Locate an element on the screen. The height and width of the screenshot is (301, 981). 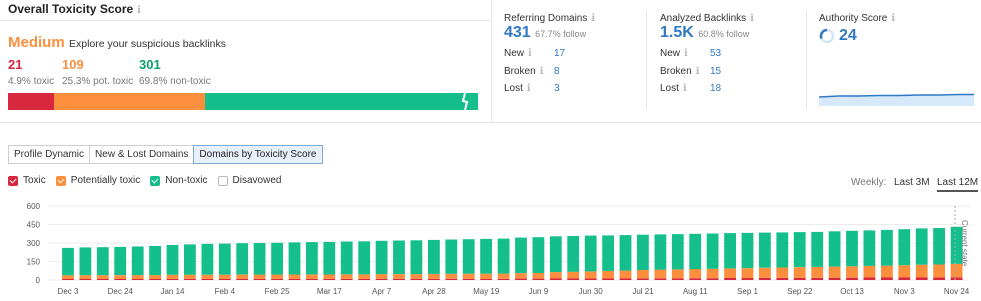
non-toxic-count: 301 is located at coordinates (150, 64).